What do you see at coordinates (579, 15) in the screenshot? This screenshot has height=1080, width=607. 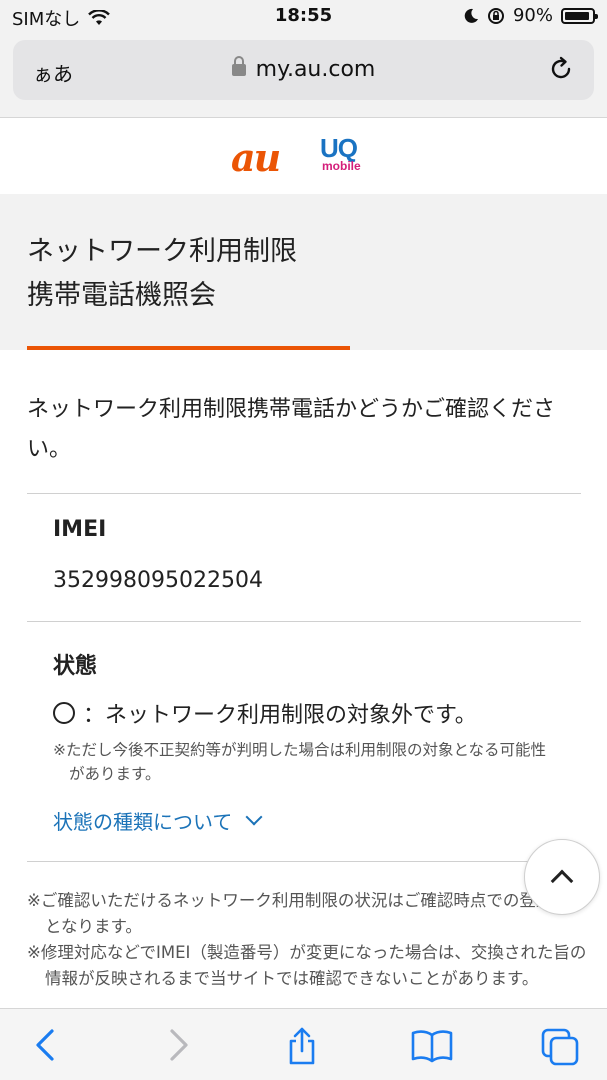 I see `battery-icon` at bounding box center [579, 15].